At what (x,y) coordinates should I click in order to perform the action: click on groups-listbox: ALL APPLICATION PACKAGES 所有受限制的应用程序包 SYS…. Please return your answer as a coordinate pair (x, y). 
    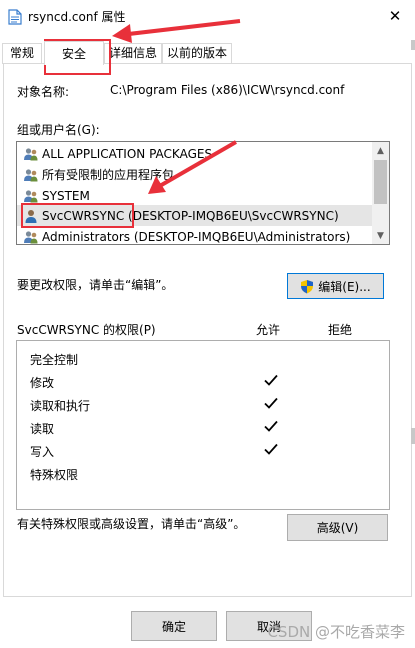
    Looking at the image, I should click on (203, 193).